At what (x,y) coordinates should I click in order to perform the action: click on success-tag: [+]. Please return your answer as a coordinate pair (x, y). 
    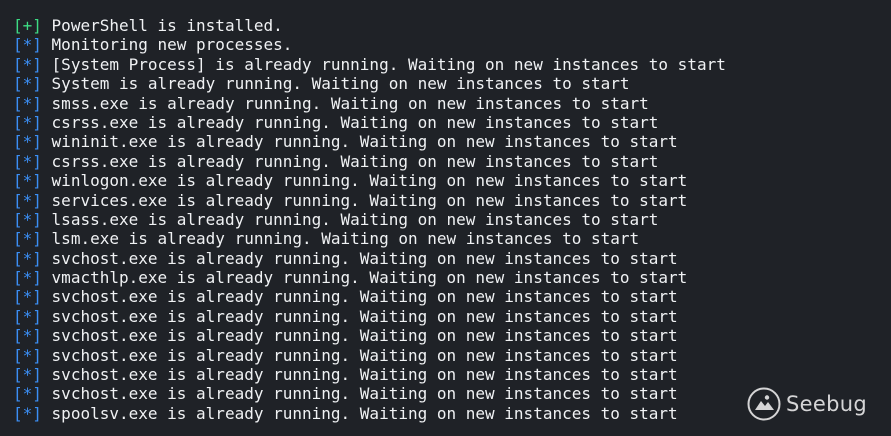
    Looking at the image, I should click on (27, 25).